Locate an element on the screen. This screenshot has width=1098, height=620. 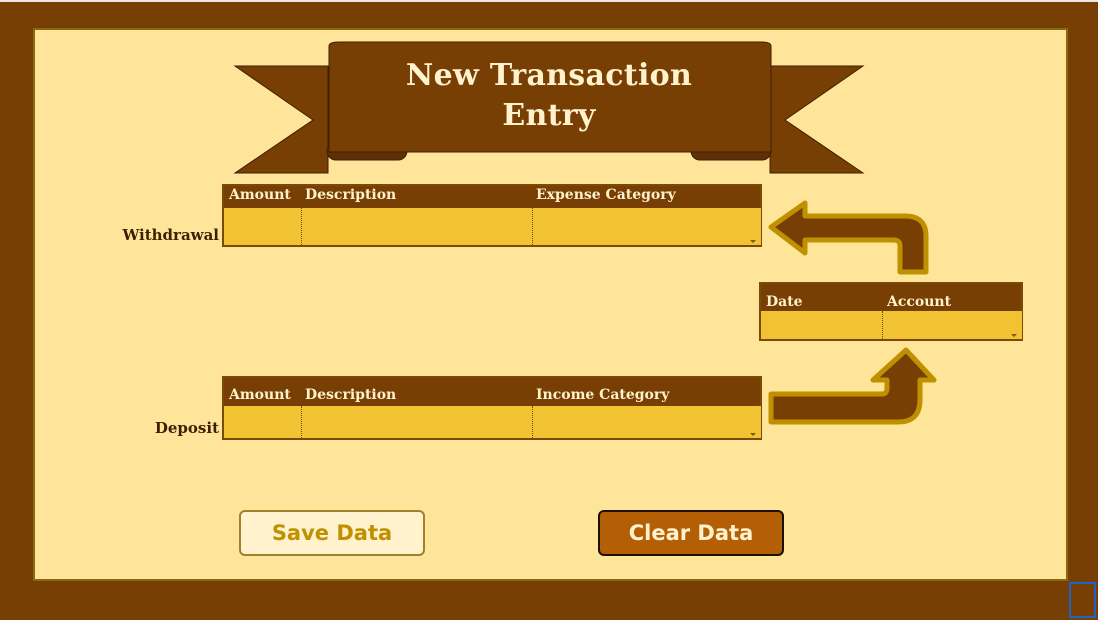
arrow-right-up-icon is located at coordinates (852, 386).